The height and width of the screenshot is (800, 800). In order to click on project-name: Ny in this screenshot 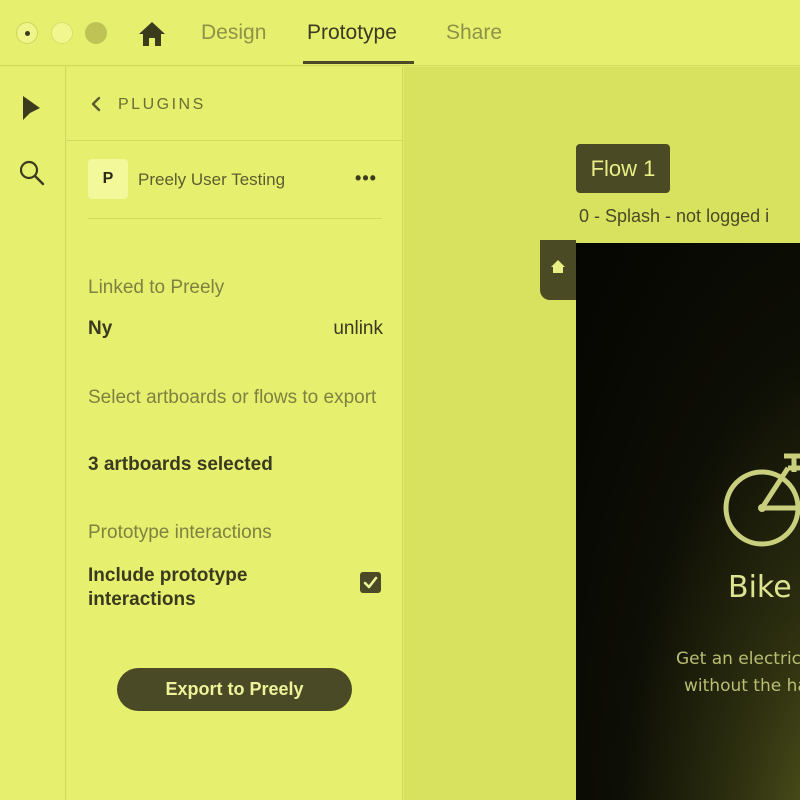, I will do `click(100, 328)`.